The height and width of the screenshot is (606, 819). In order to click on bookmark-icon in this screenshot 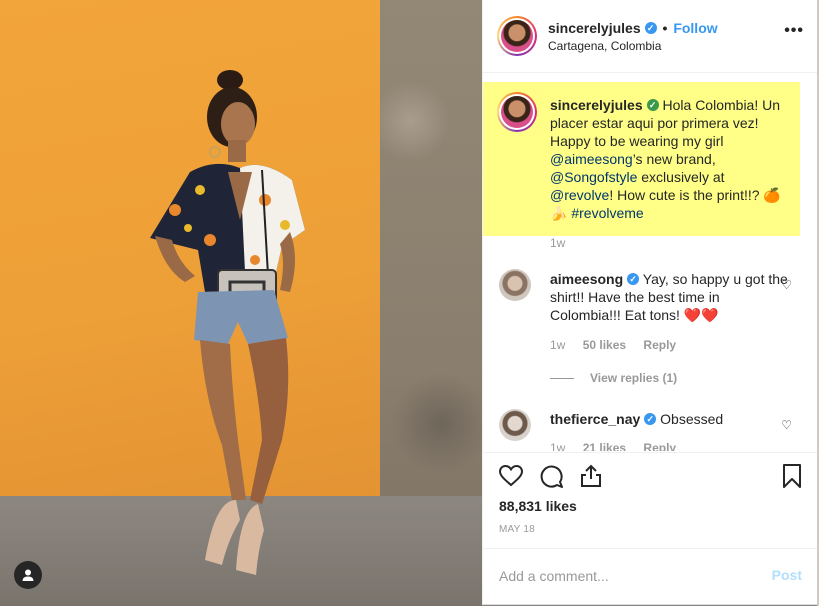, I will do `click(792, 476)`.